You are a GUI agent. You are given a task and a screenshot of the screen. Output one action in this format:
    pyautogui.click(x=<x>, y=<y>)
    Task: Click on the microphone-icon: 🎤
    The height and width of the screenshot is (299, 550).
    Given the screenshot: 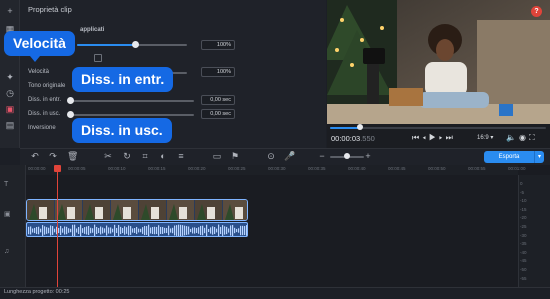 What is the action you would take?
    pyautogui.click(x=289, y=156)
    